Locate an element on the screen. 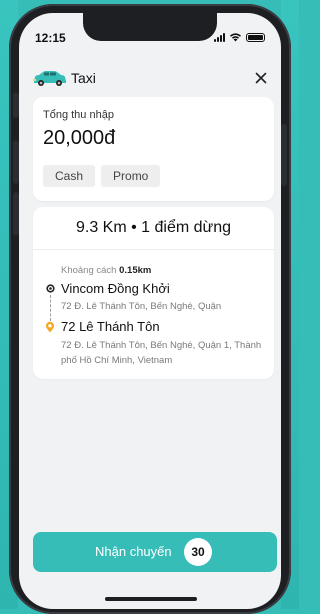 This screenshot has height=614, width=320. battery-icon is located at coordinates (255, 37).